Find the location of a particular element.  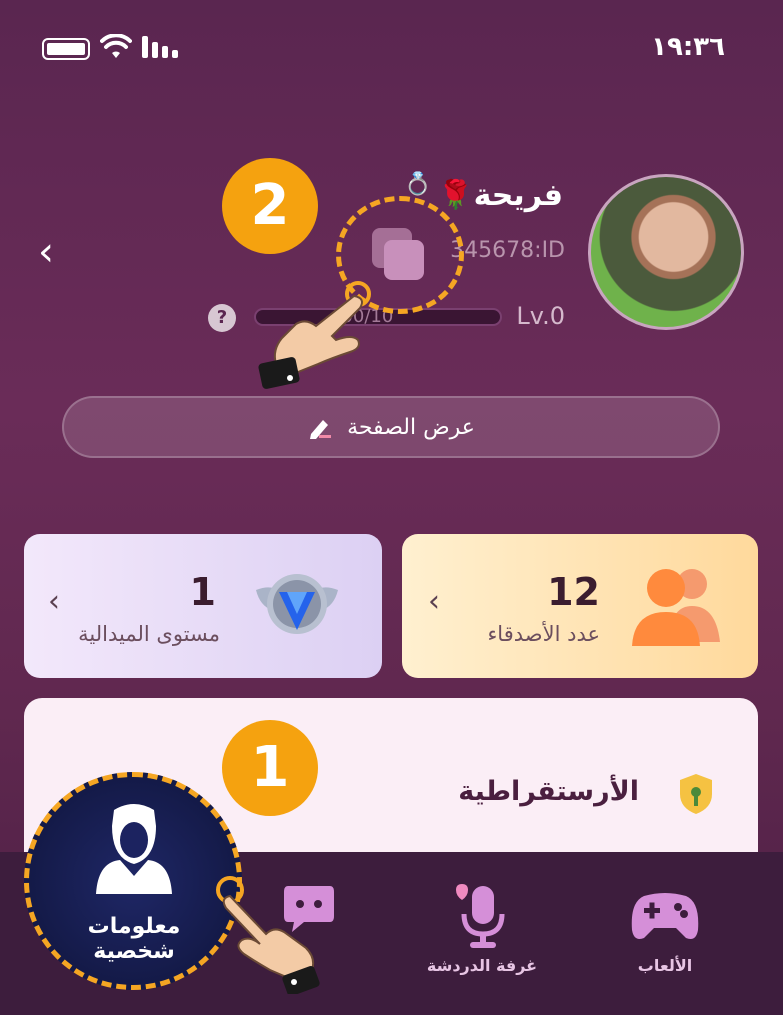

username: فريحة is located at coordinates (518, 195).